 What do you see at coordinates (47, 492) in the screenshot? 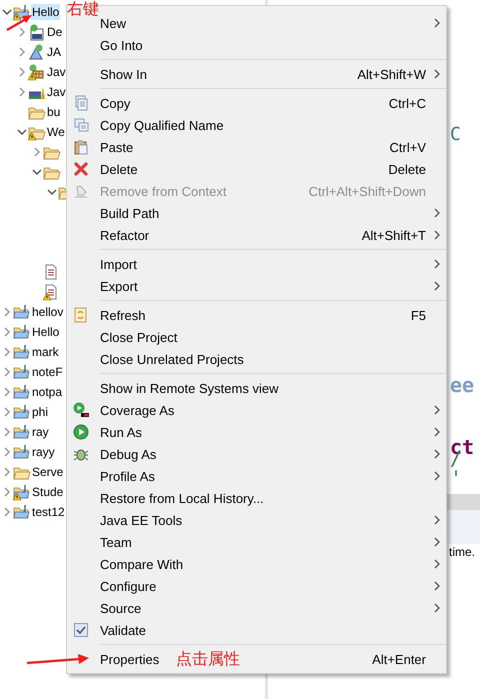
I see `tree-item: Stude` at bounding box center [47, 492].